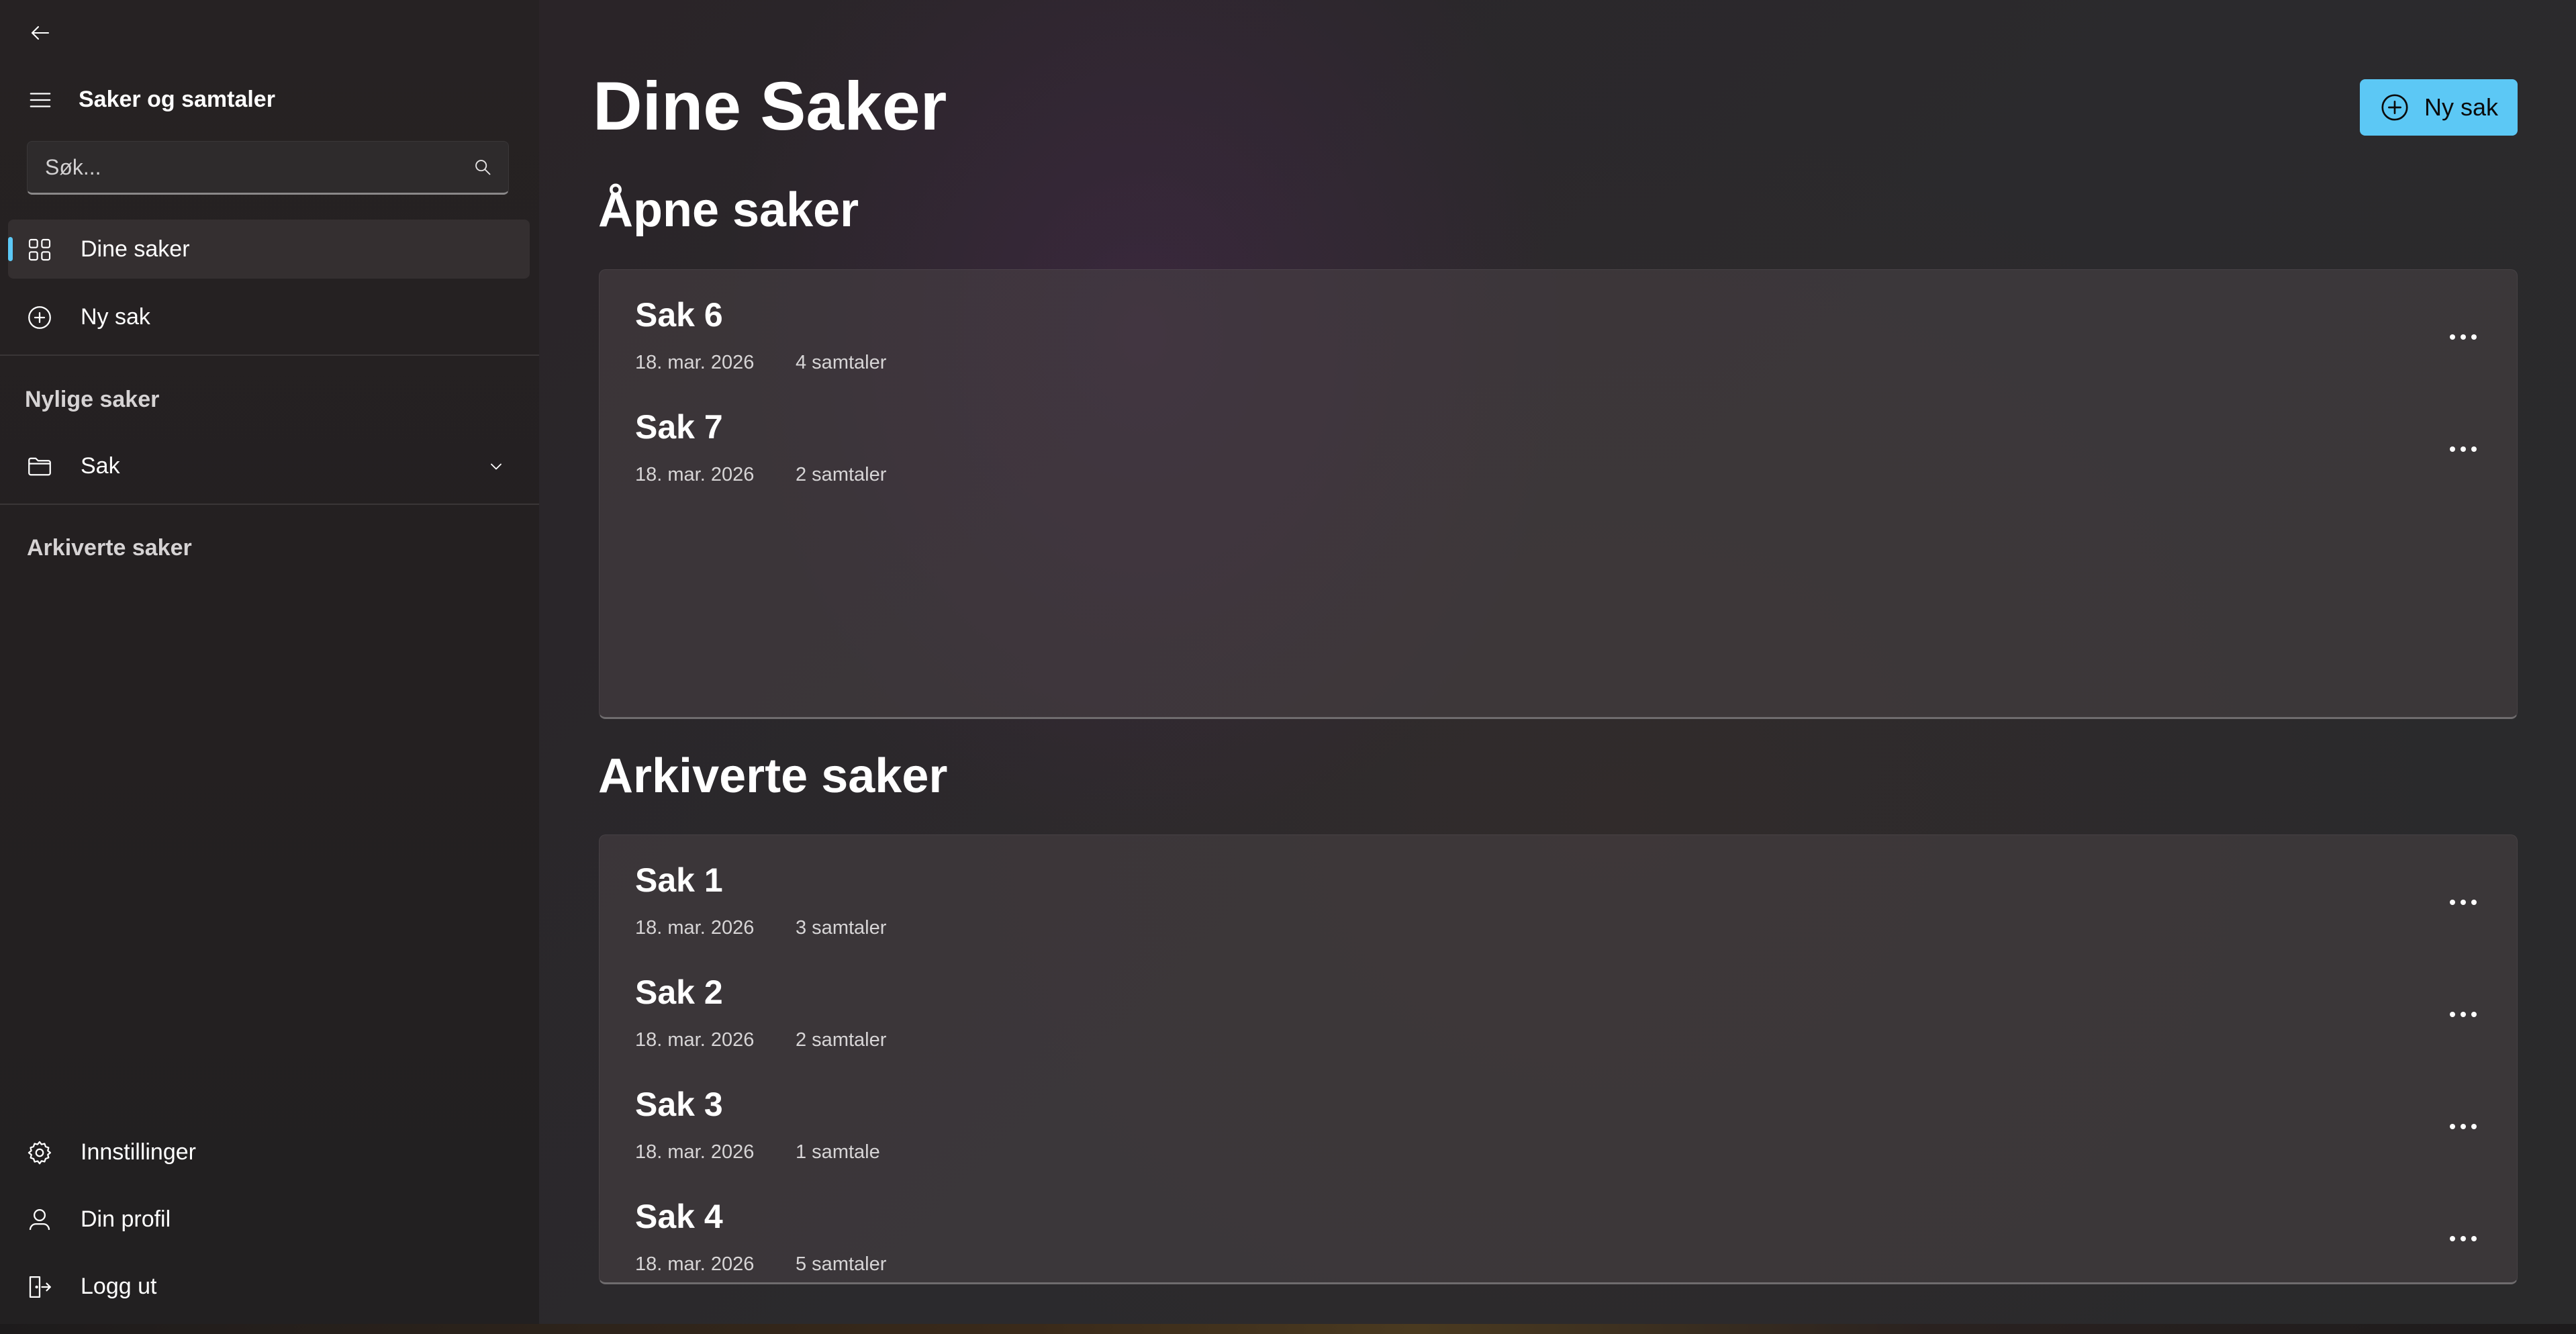 This screenshot has height=1334, width=2576. I want to click on case-conversation-count: 3 samtaler, so click(841, 928).